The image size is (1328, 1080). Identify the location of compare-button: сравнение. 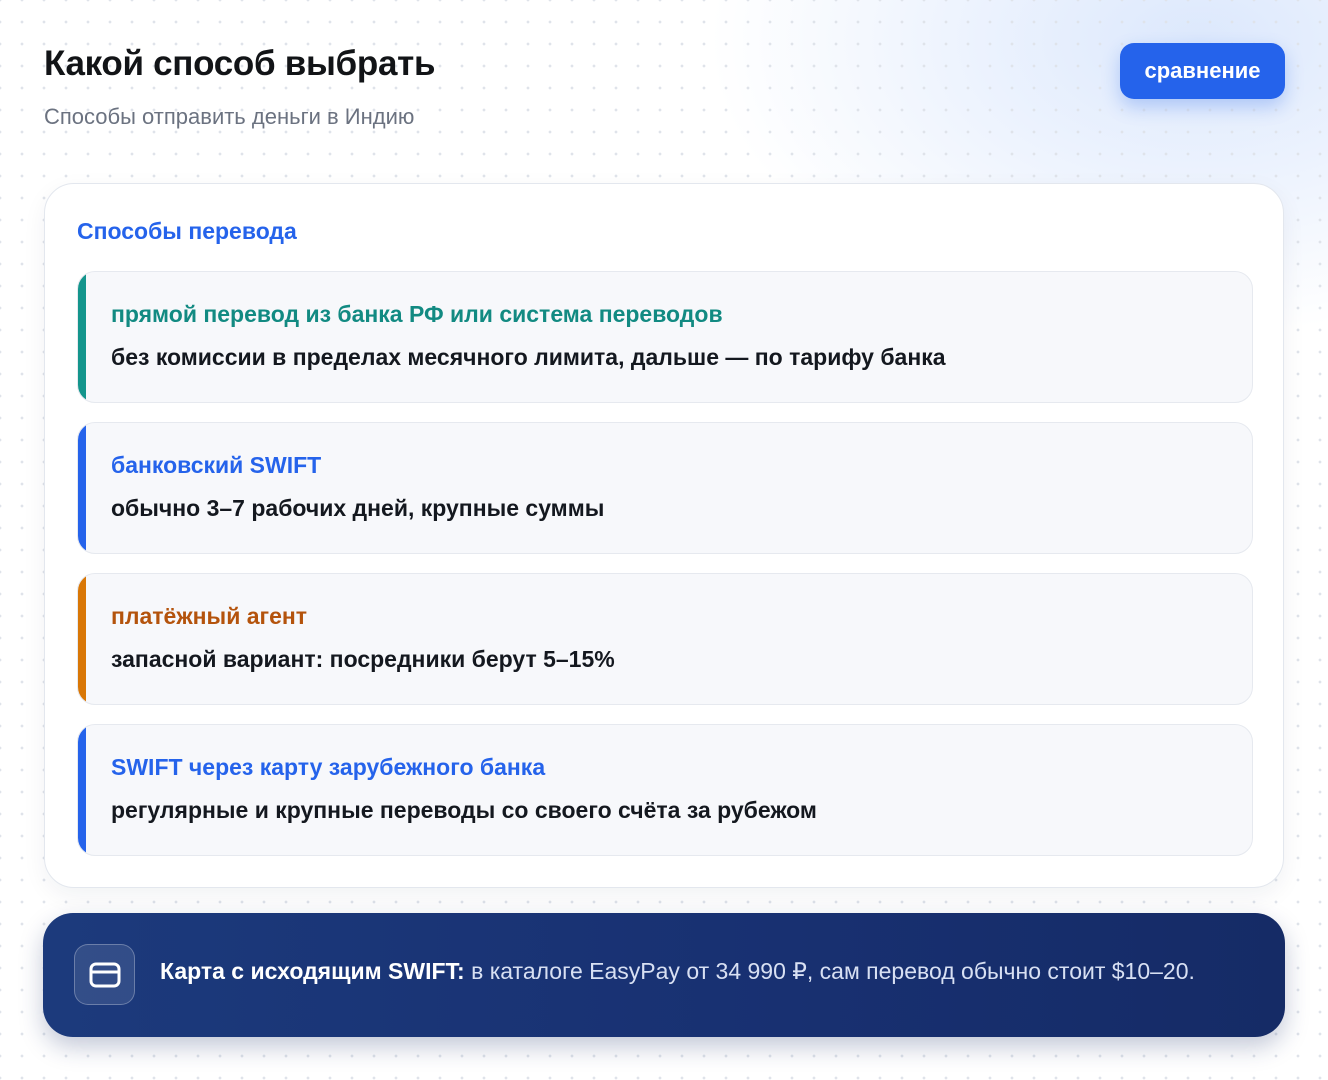
(1202, 71).